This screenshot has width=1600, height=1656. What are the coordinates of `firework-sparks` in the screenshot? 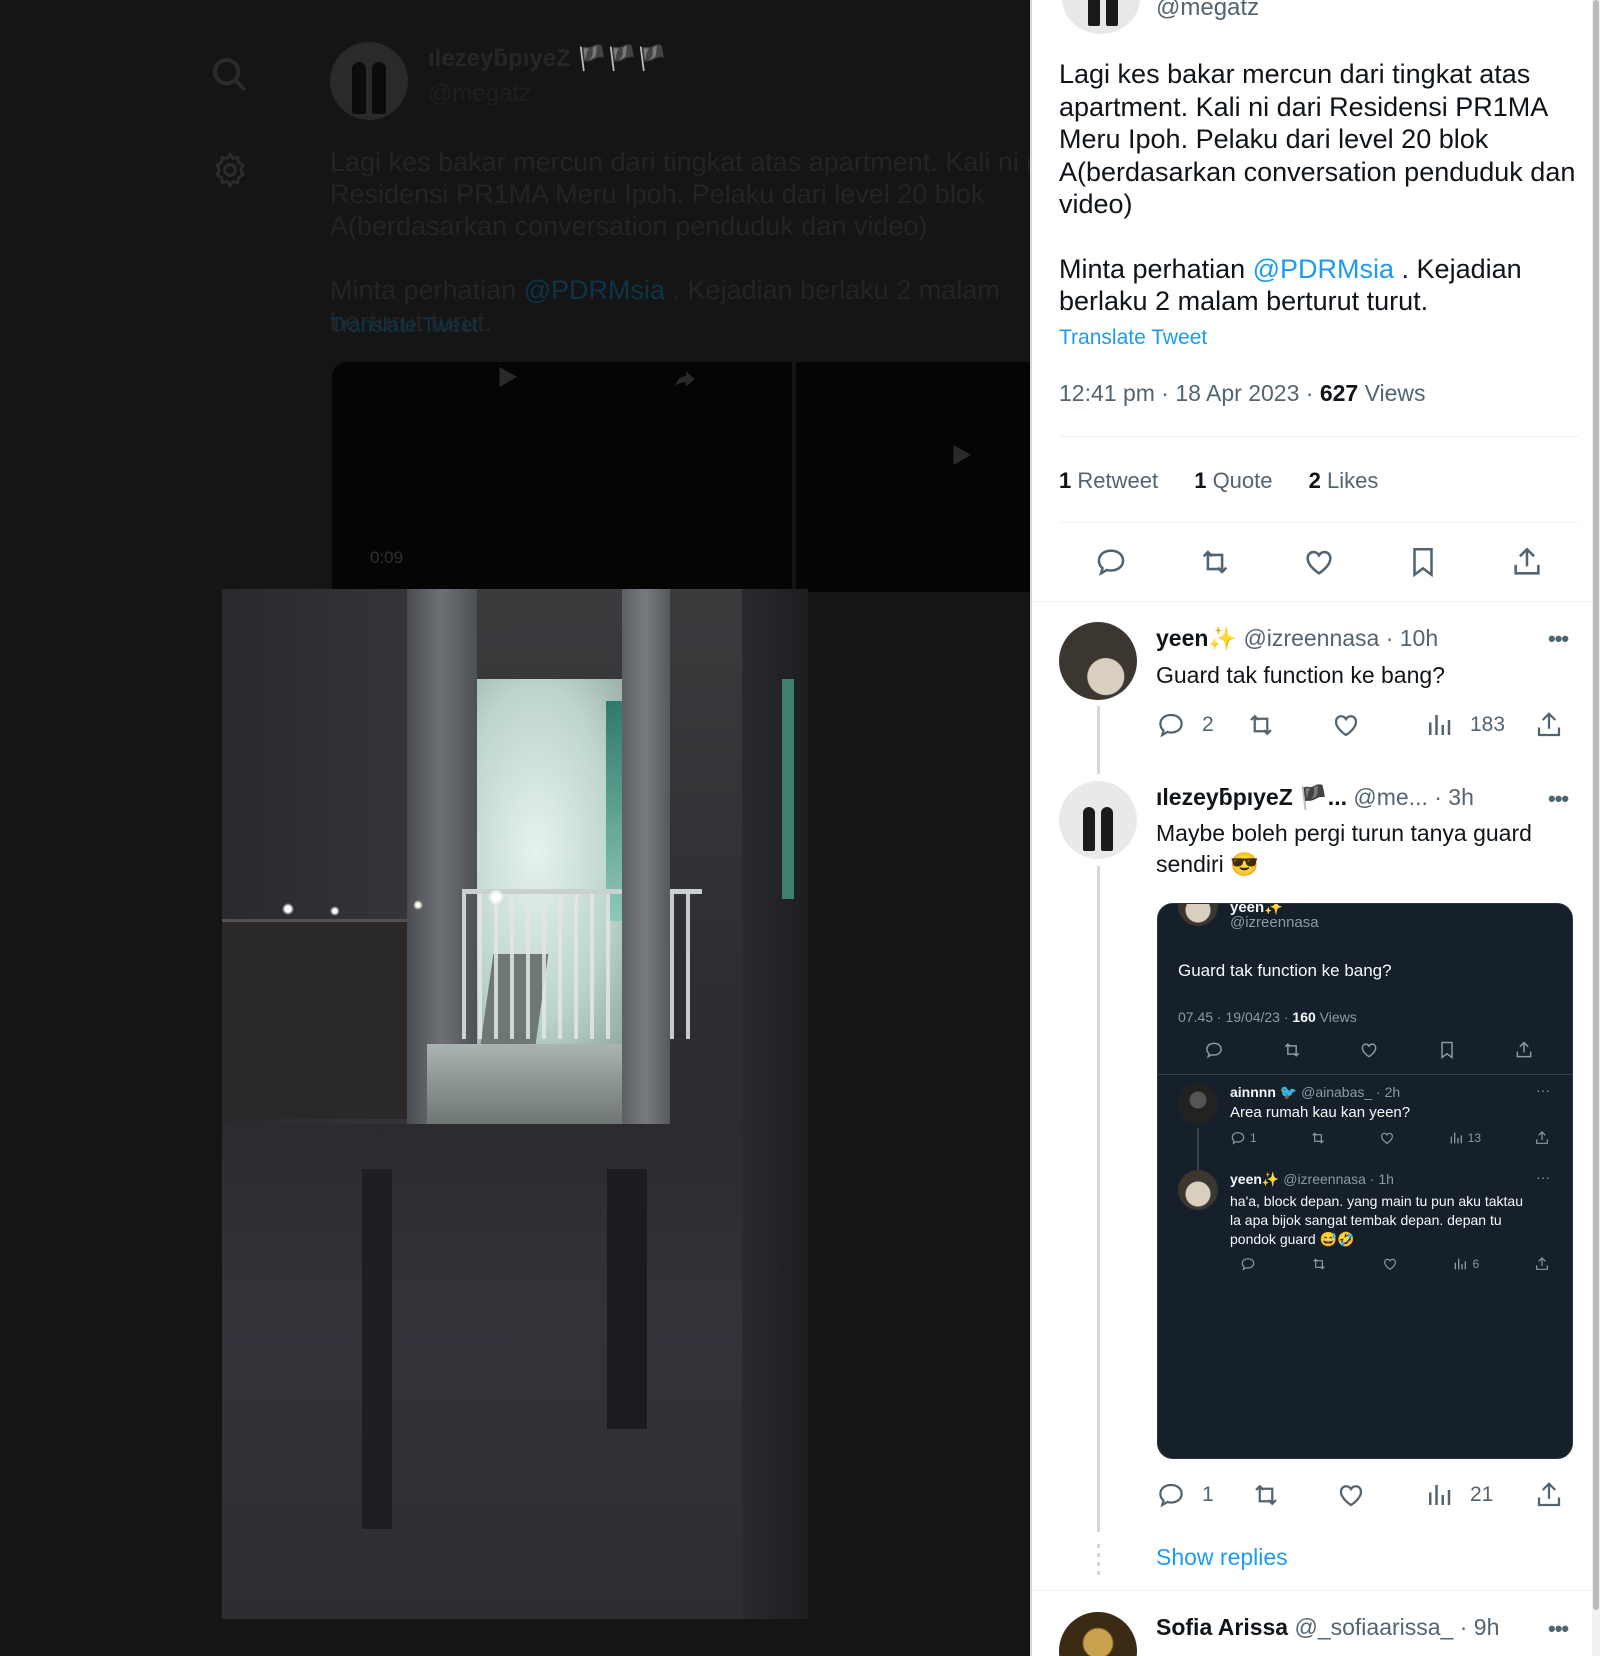 It's located at (392, 909).